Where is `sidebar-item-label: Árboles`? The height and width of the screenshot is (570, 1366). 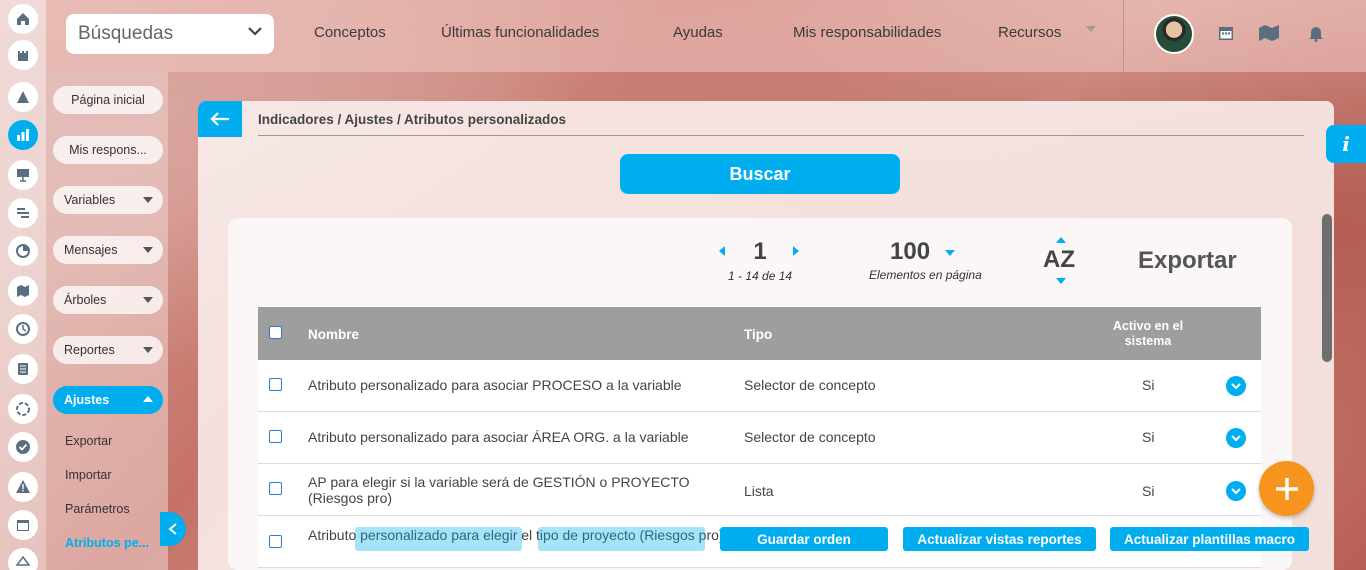 sidebar-item-label: Árboles is located at coordinates (85, 300).